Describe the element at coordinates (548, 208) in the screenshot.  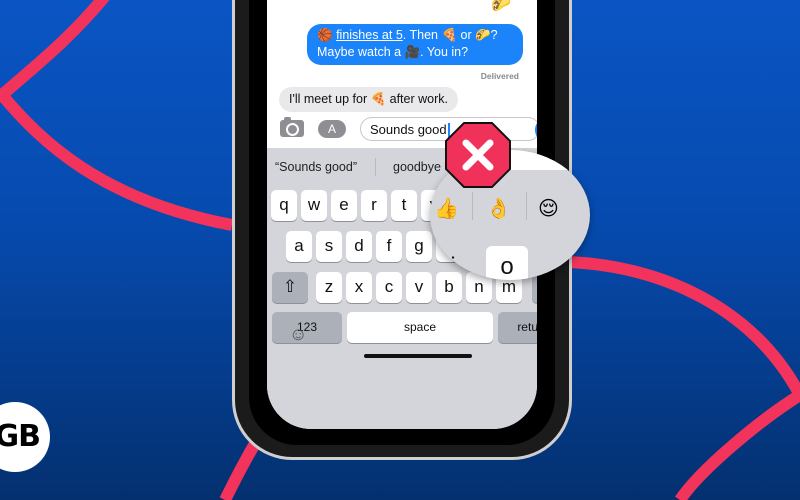
I see `emoji-suggestion-relieved: 😌` at that location.